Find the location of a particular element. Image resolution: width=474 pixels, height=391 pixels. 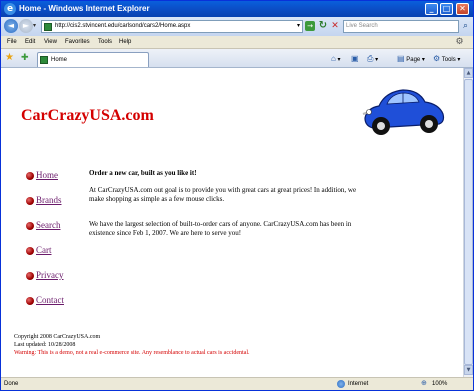

status-text: Done is located at coordinates (11, 384).